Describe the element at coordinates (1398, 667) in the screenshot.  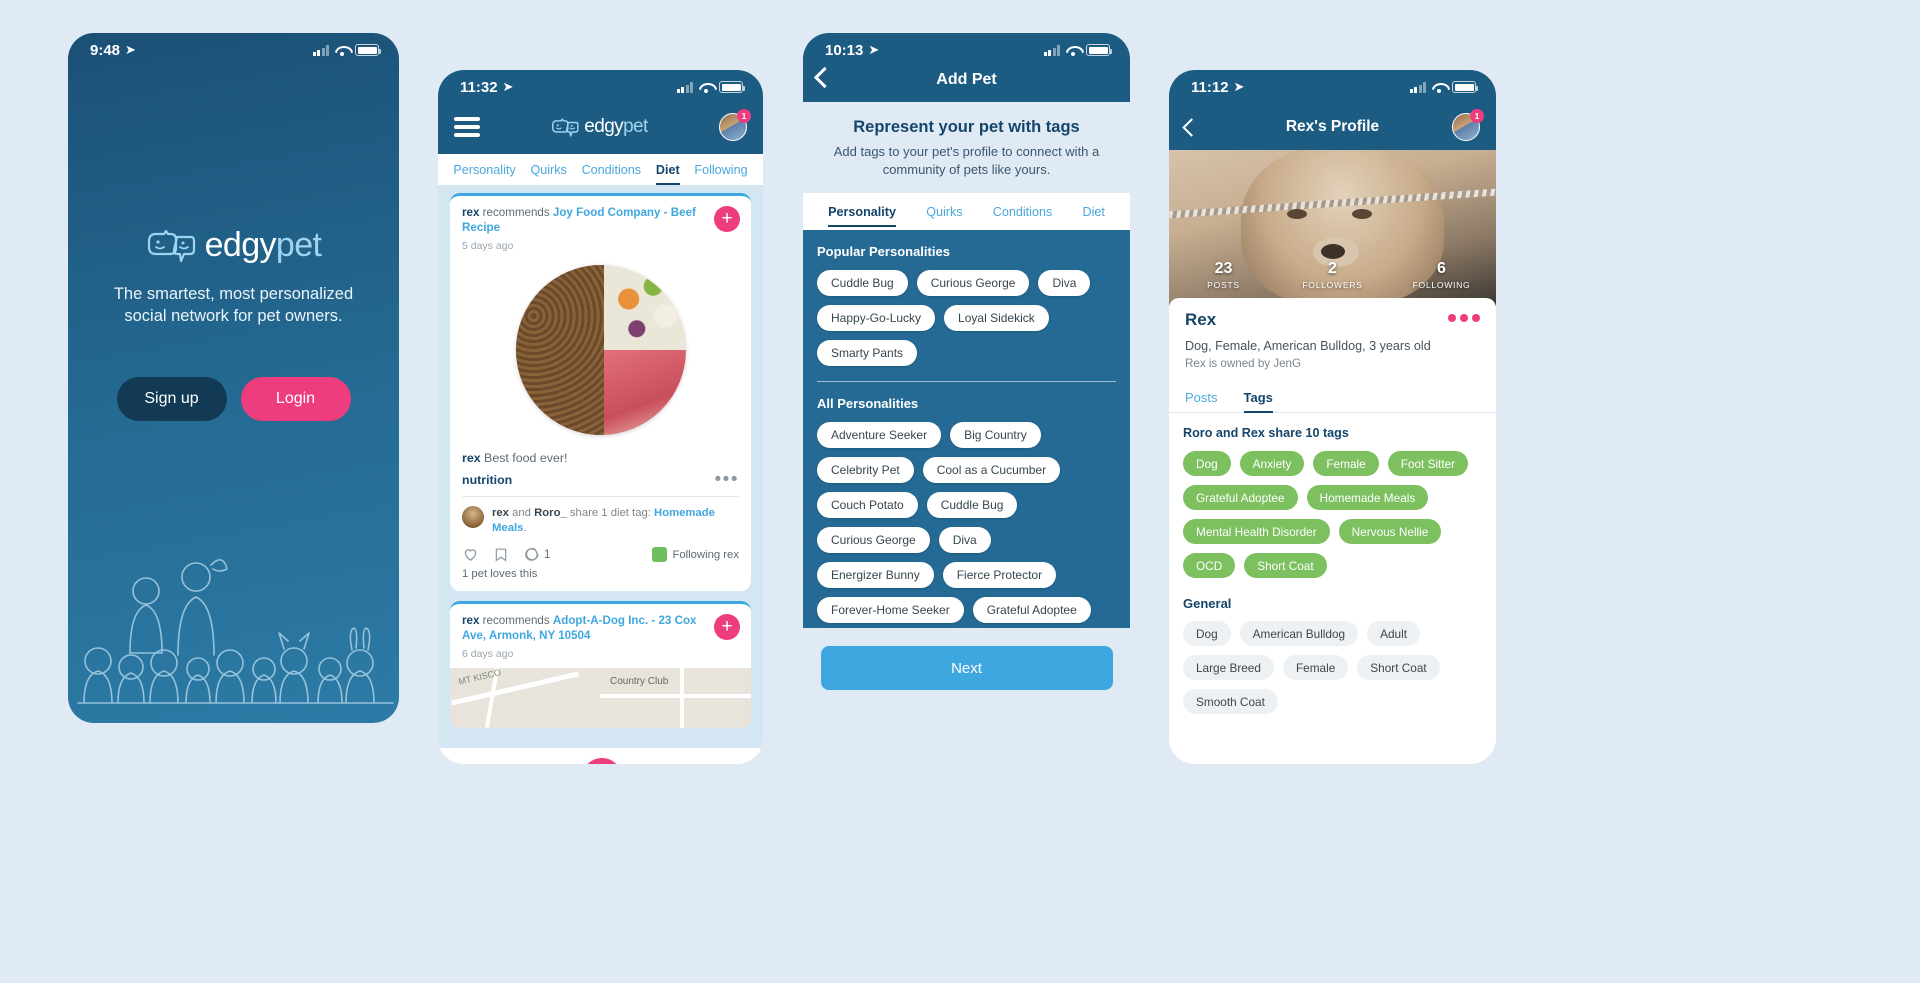
I see `general-tag-pill: Short Coat` at that location.